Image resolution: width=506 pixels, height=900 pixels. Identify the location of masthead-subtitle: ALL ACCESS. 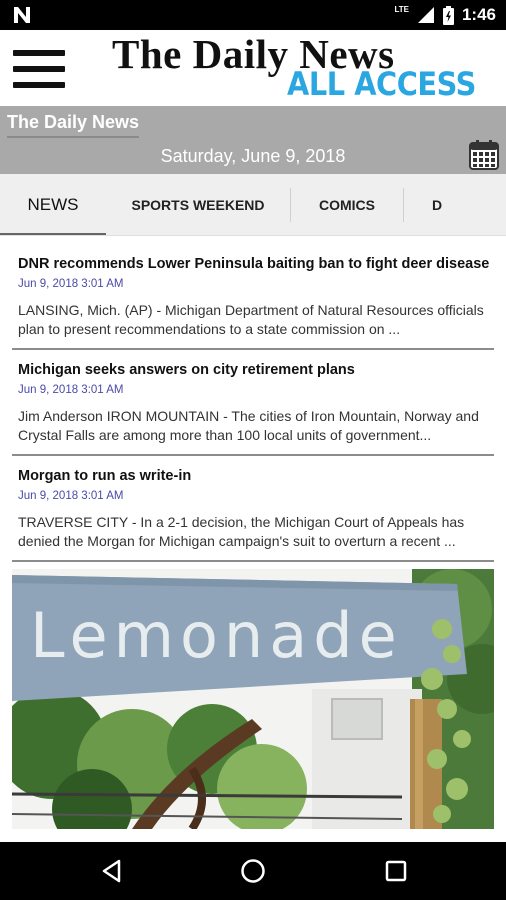
(381, 84).